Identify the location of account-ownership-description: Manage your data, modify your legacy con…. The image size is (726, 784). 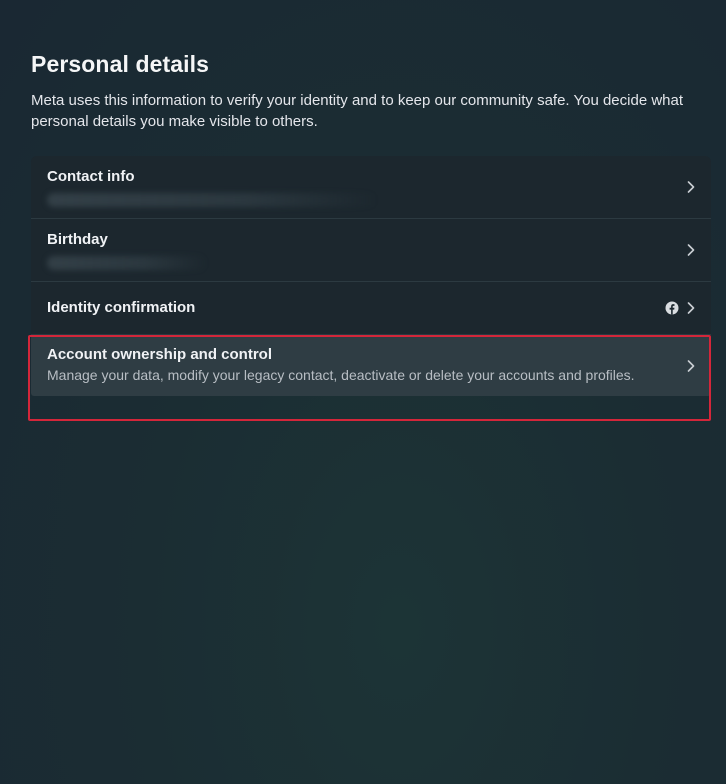
(341, 375).